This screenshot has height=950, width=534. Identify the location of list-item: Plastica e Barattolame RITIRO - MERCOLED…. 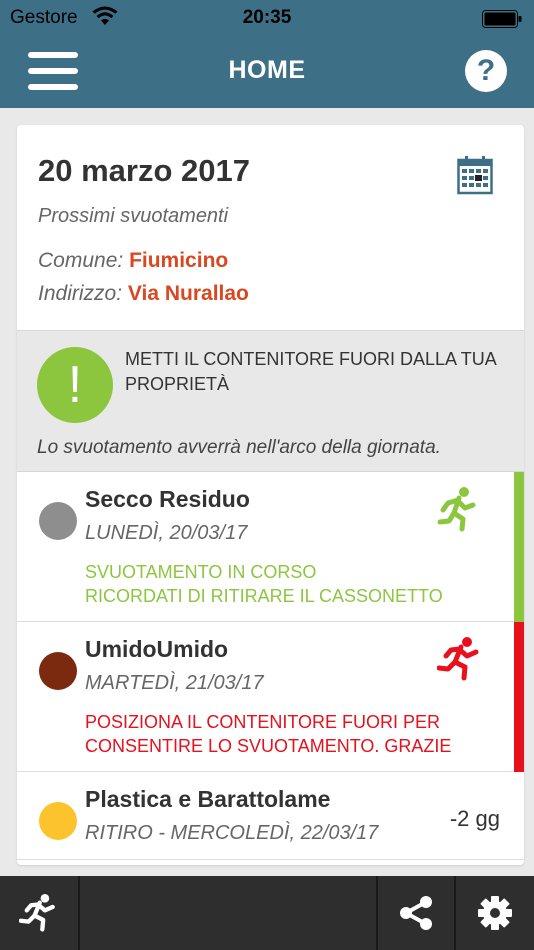
(270, 816).